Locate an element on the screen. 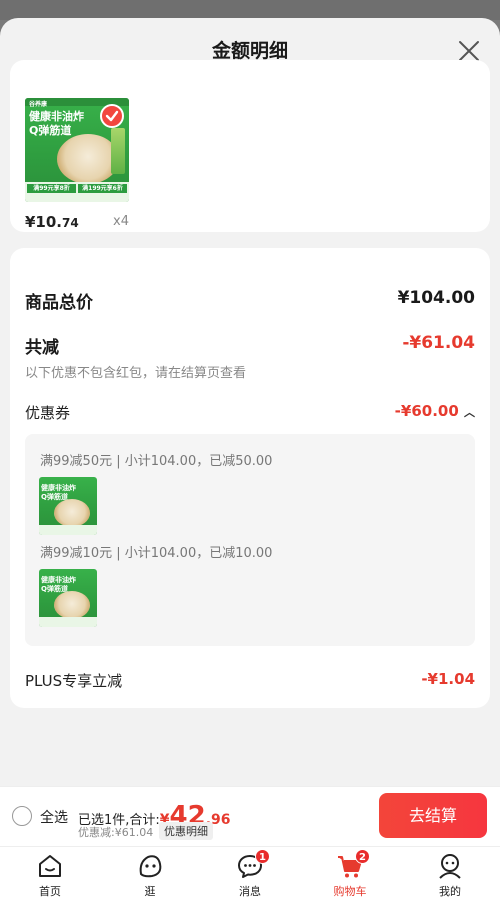 Image resolution: width=500 pixels, height=907 pixels. sheet-title: 金额明细 is located at coordinates (249, 51).